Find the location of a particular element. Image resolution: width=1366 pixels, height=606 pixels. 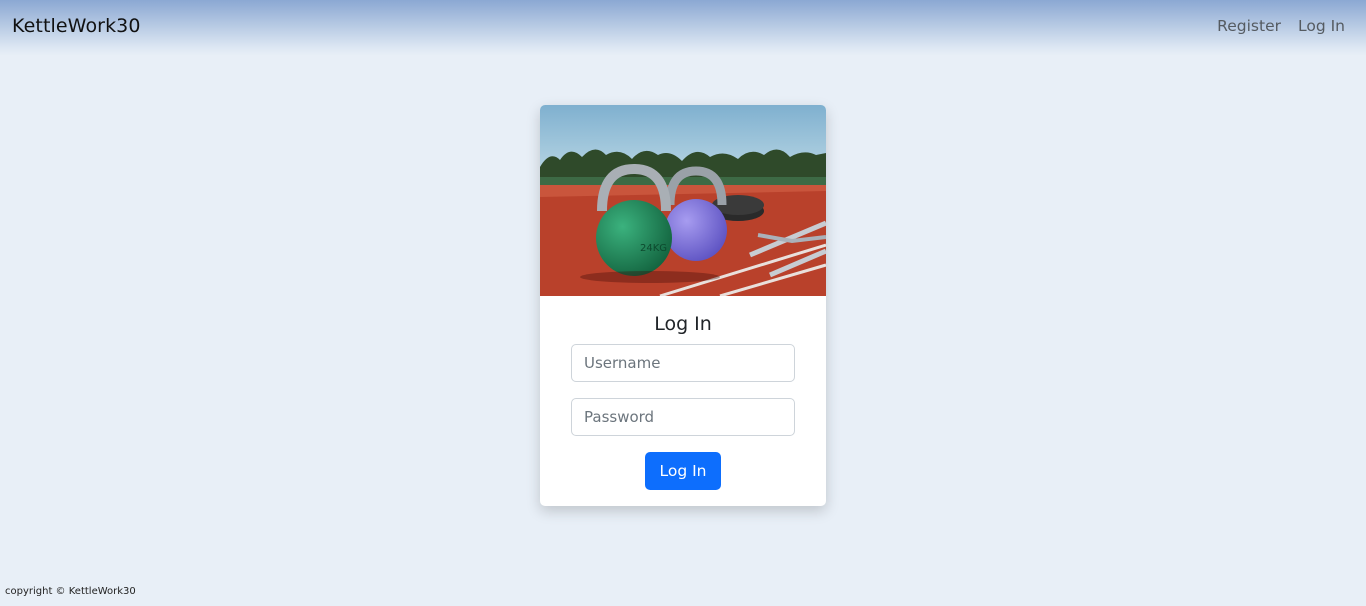

nav-link-register: Register is located at coordinates (1249, 26).